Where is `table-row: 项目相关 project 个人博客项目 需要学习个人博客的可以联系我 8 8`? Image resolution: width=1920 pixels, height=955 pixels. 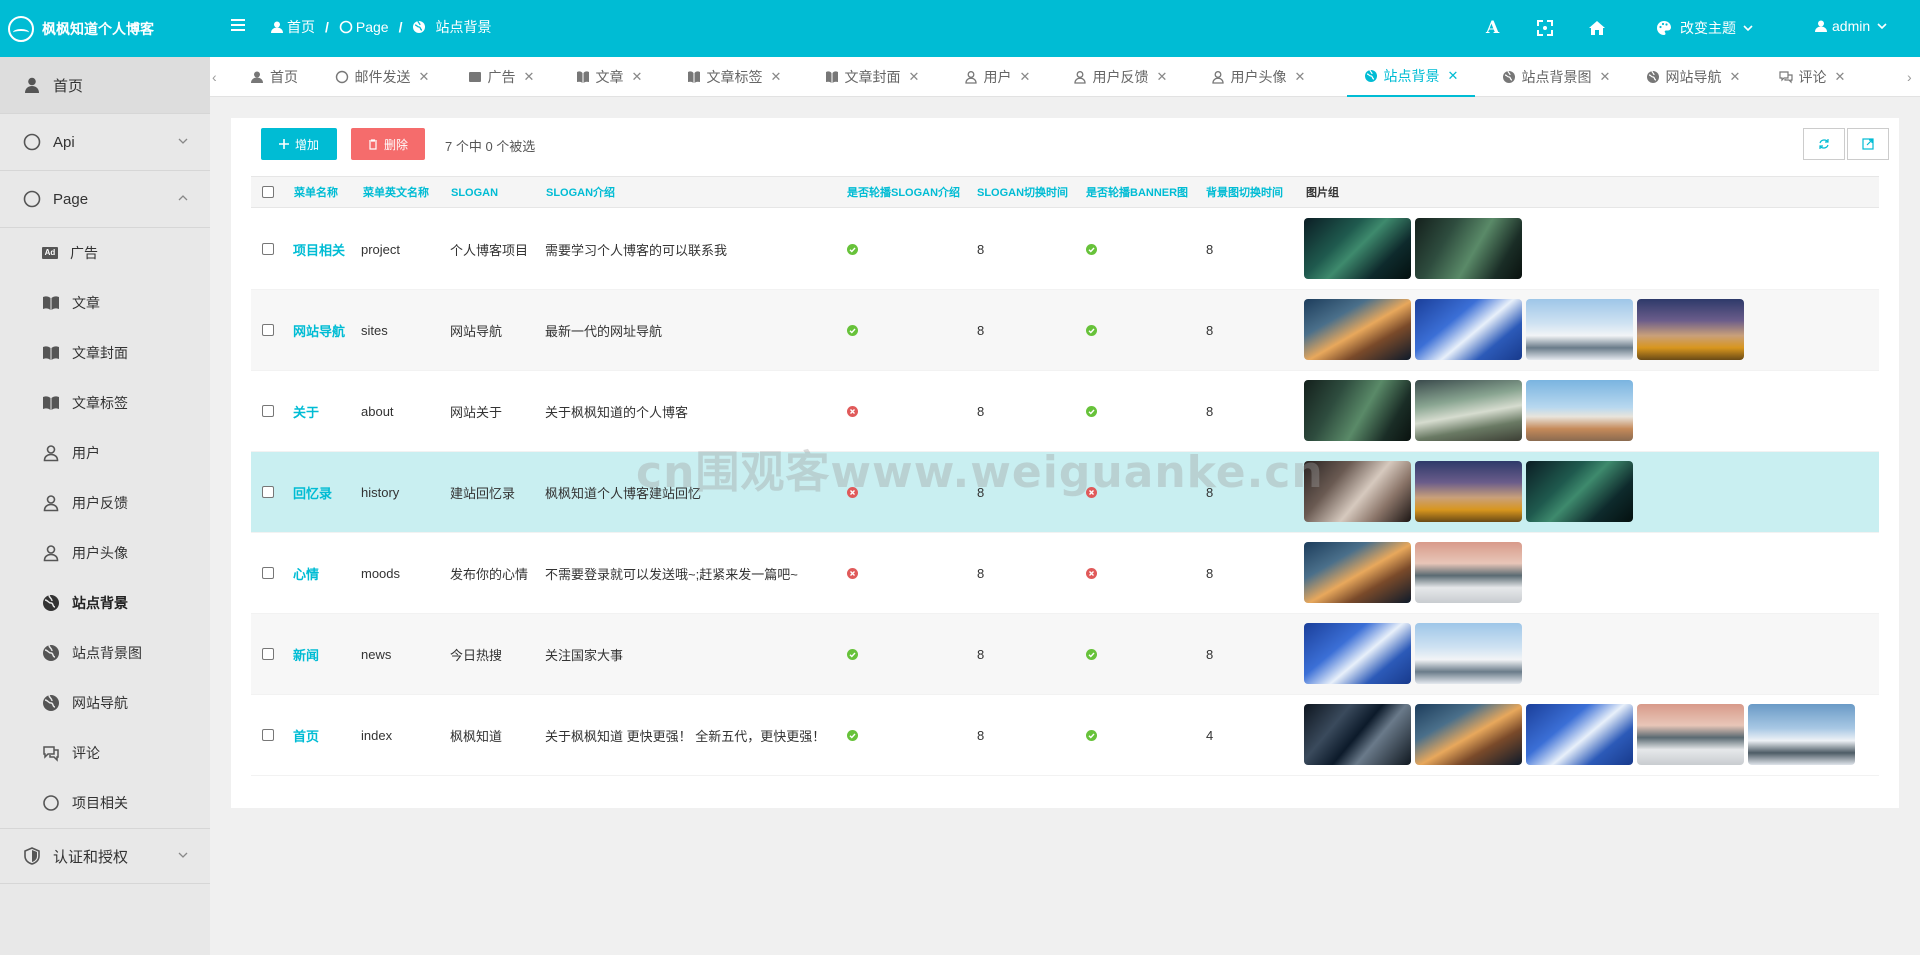
table-row: 项目相关 project 个人博客项目 需要学习个人博客的可以联系我 8 8 is located at coordinates (1065, 249).